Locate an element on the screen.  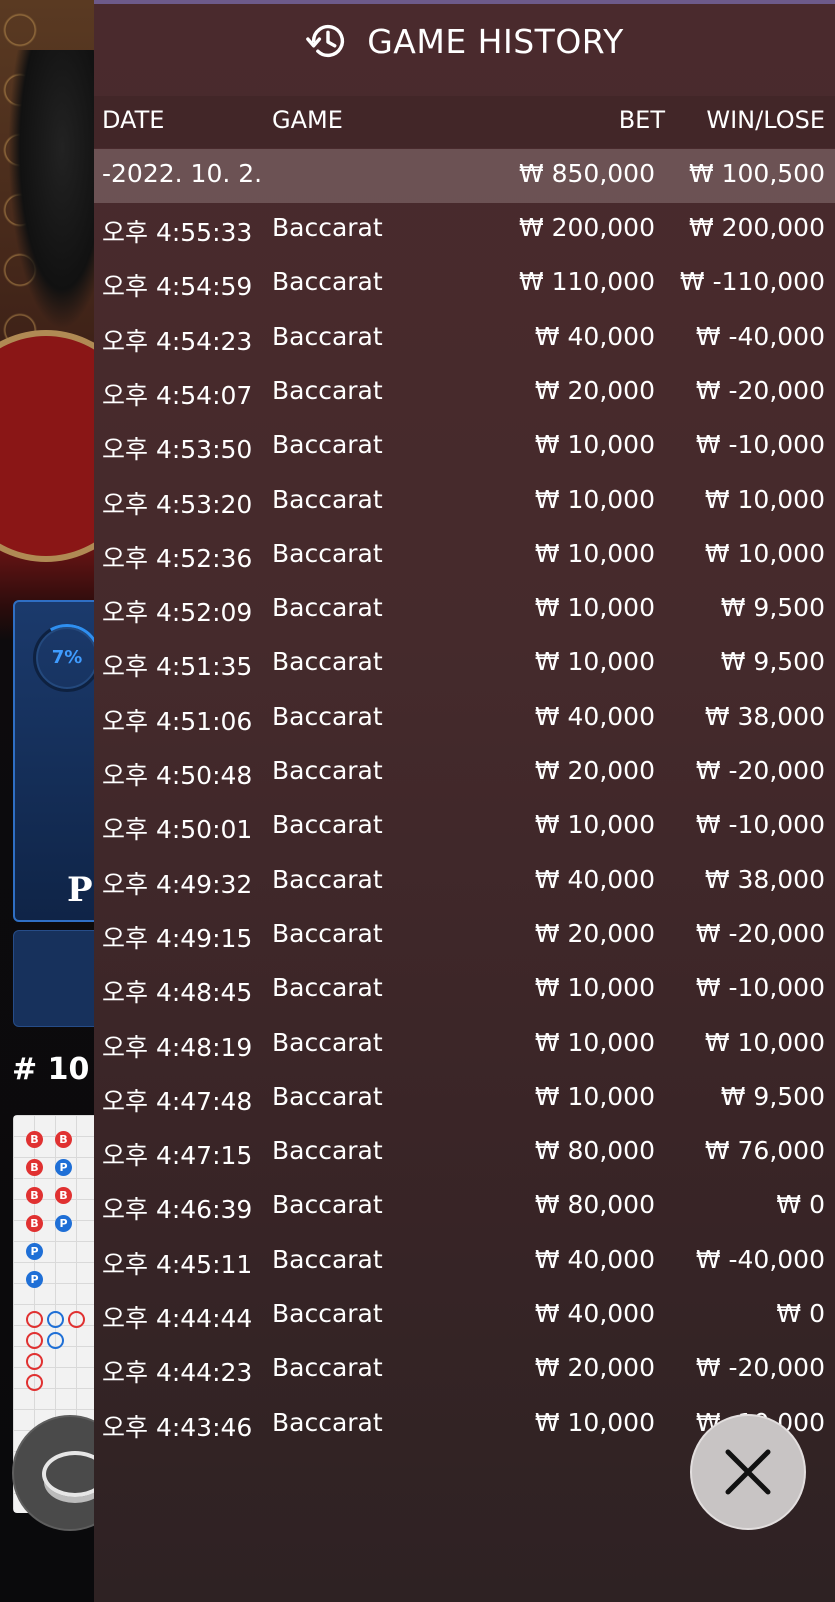
history-time: 오후 4:53:20 is located at coordinates (177, 504).